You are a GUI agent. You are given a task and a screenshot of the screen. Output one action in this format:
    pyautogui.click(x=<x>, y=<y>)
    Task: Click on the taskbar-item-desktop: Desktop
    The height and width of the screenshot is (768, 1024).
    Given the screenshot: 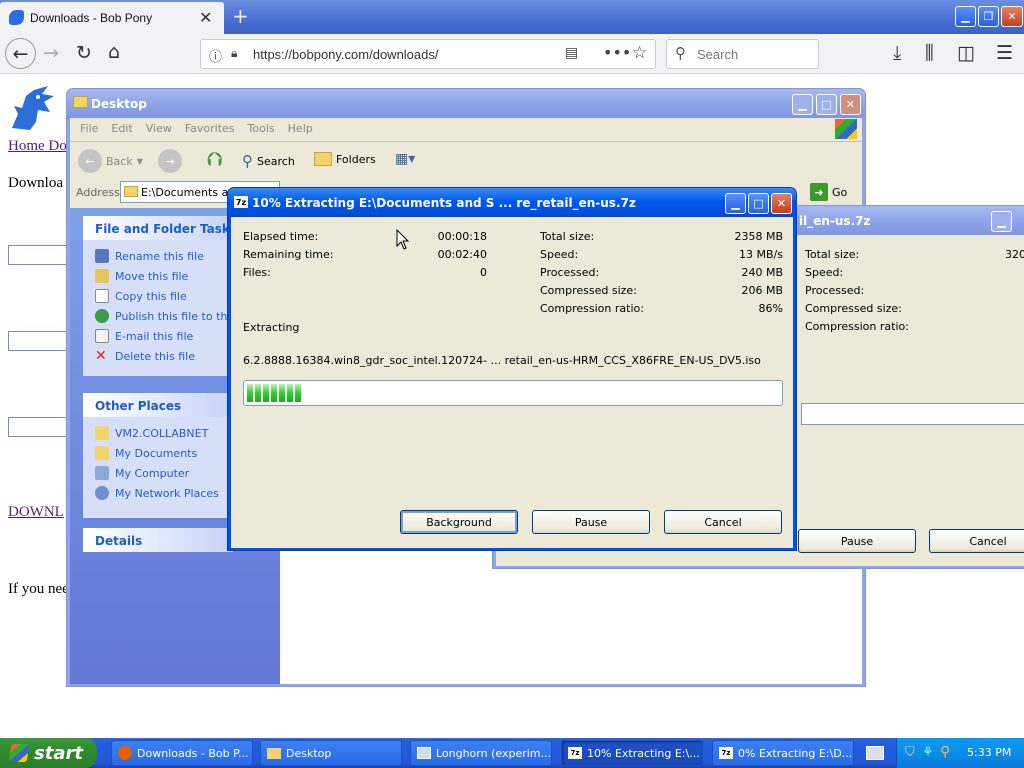 What is the action you would take?
    pyautogui.click(x=331, y=753)
    